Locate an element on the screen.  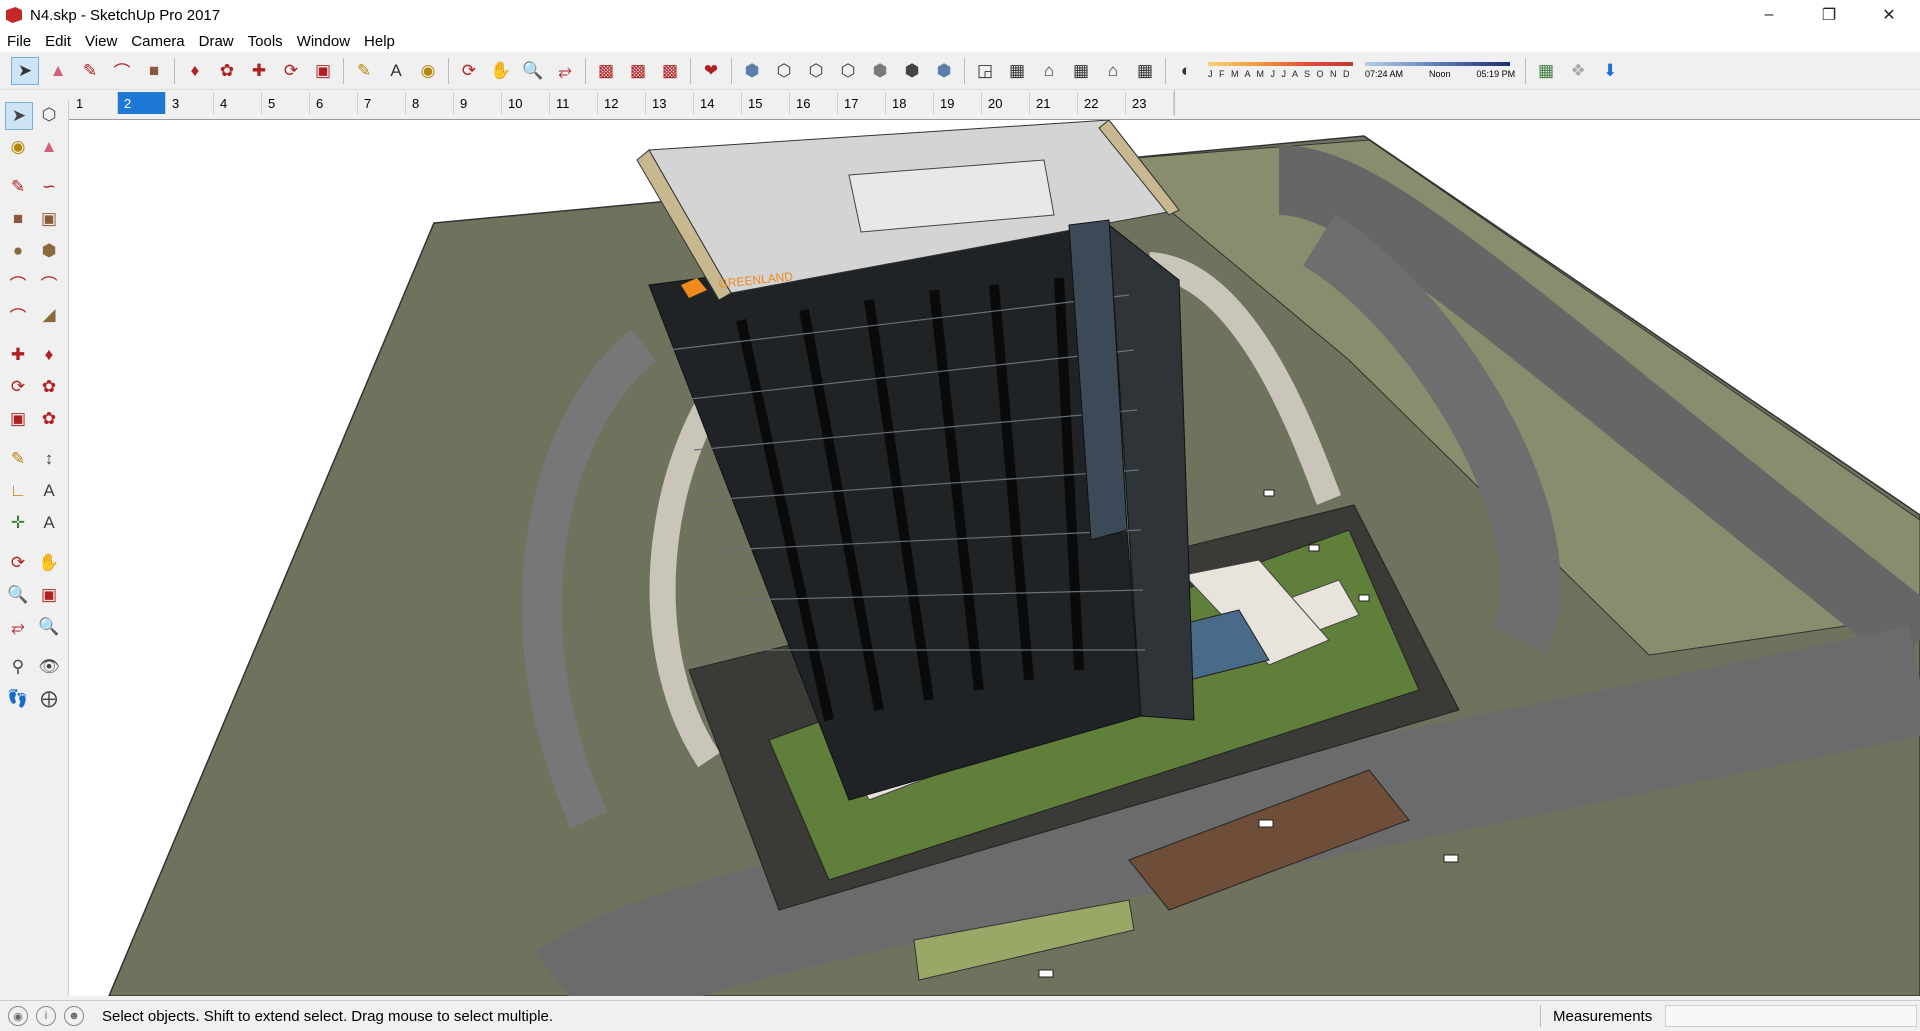
shadow-time-slider: 07:24 AM Noon 05:19 PM is located at coordinates (1440, 71).